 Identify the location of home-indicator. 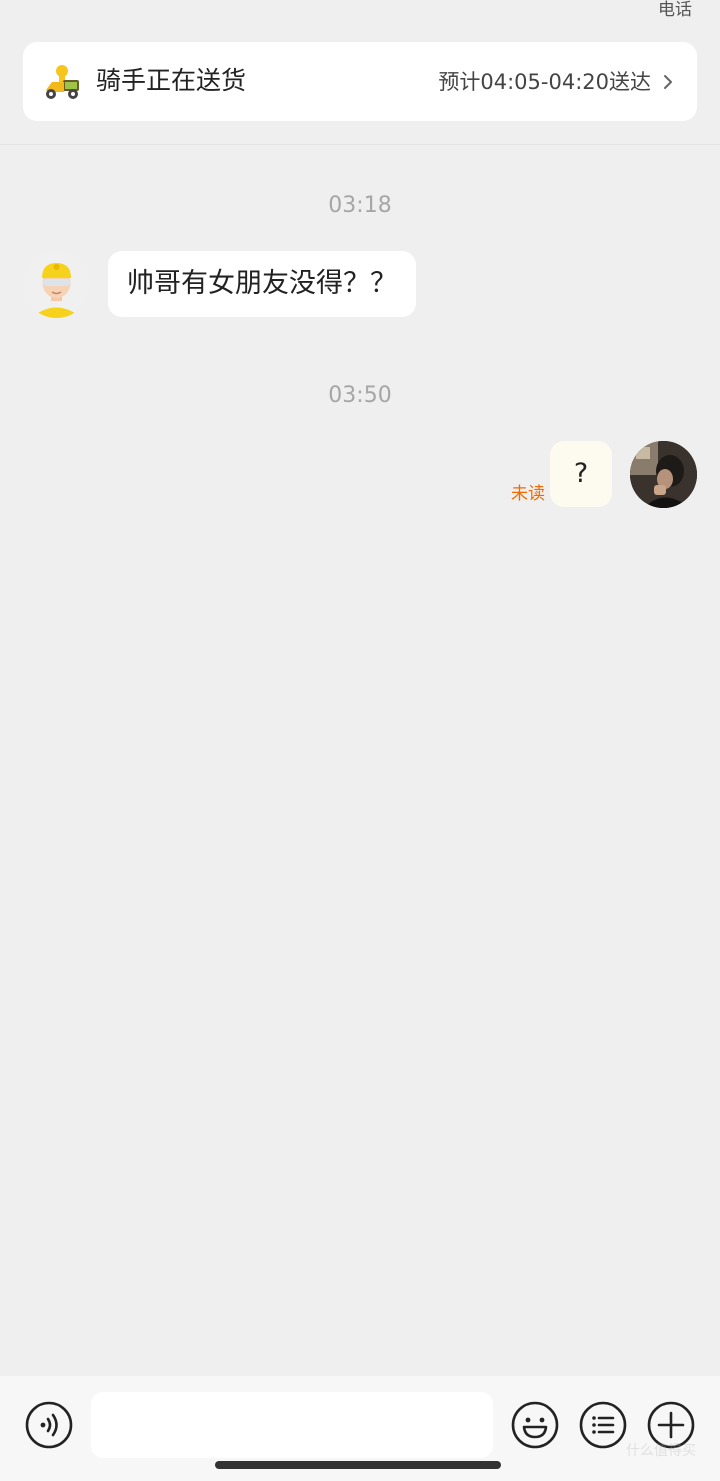
(358, 1465).